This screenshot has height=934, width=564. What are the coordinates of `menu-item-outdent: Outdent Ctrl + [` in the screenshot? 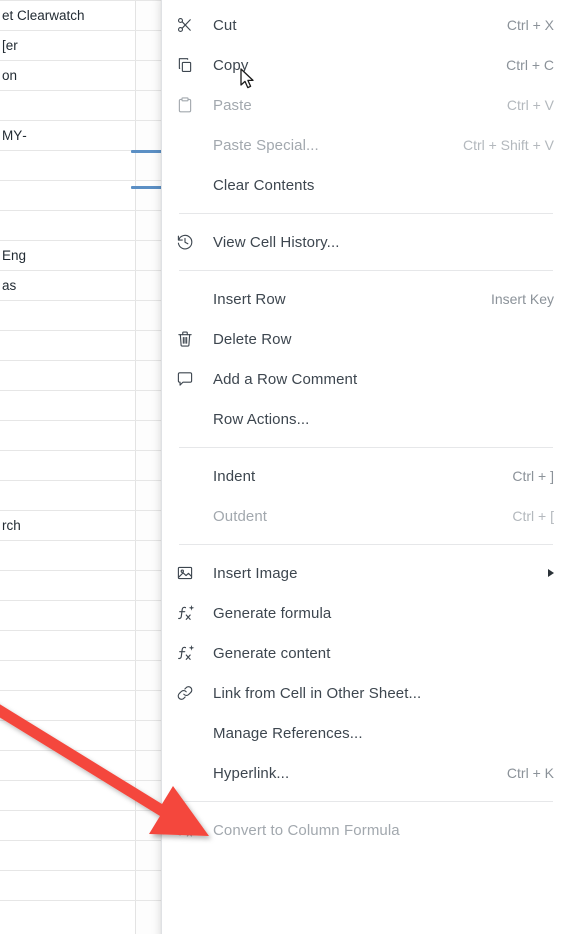 It's located at (363, 516).